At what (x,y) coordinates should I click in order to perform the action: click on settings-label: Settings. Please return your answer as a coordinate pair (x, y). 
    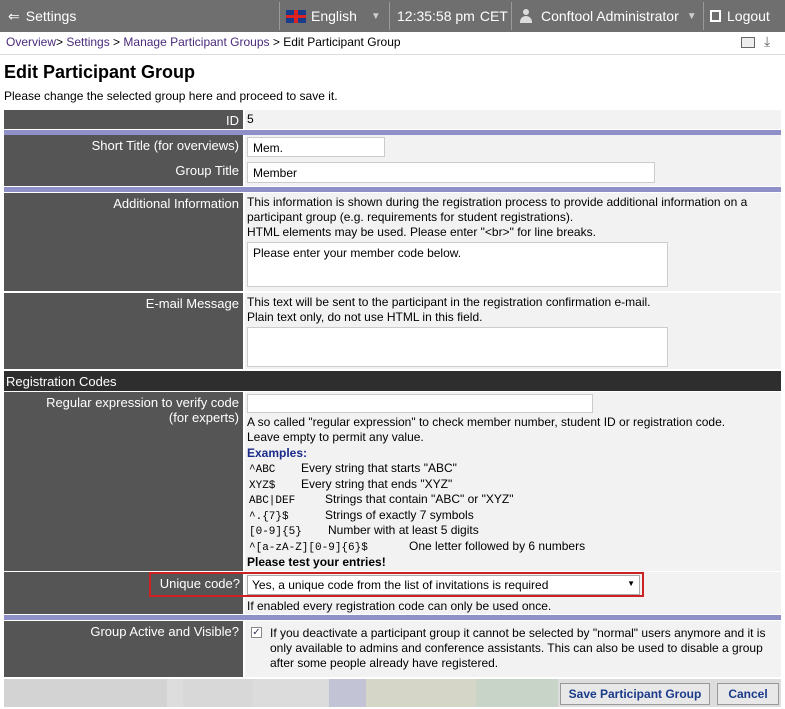
    Looking at the image, I should click on (51, 16).